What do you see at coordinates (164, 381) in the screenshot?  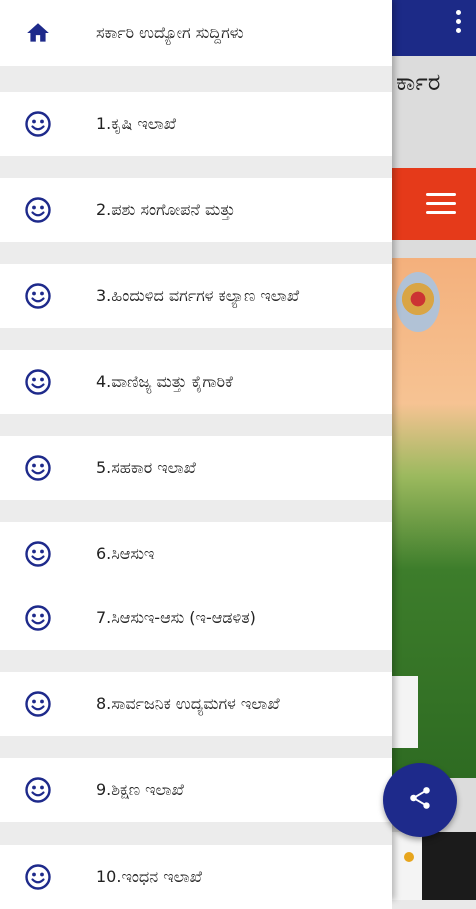 I see `drawer-item-label: 4.ವಾಣಿಜ್ಯ ಮತ್ತು ಕೈಗಾರಿಕೆ` at bounding box center [164, 381].